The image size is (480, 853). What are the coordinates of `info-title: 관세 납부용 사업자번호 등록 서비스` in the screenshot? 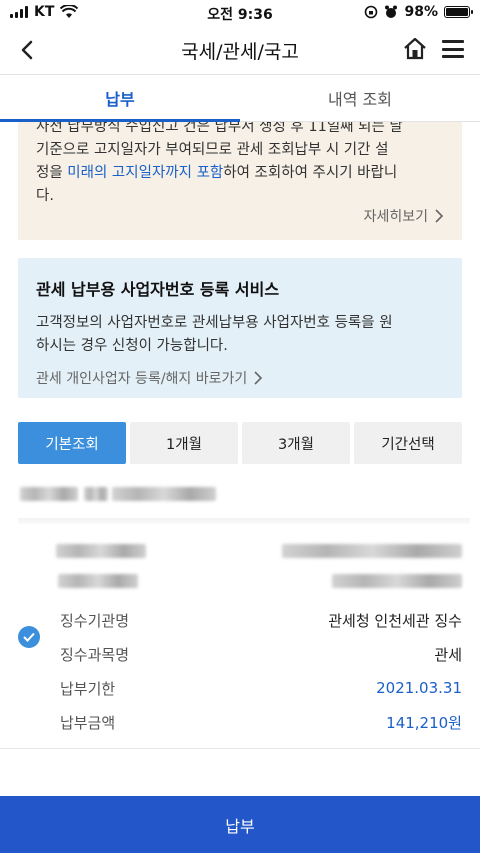 It's located at (158, 289).